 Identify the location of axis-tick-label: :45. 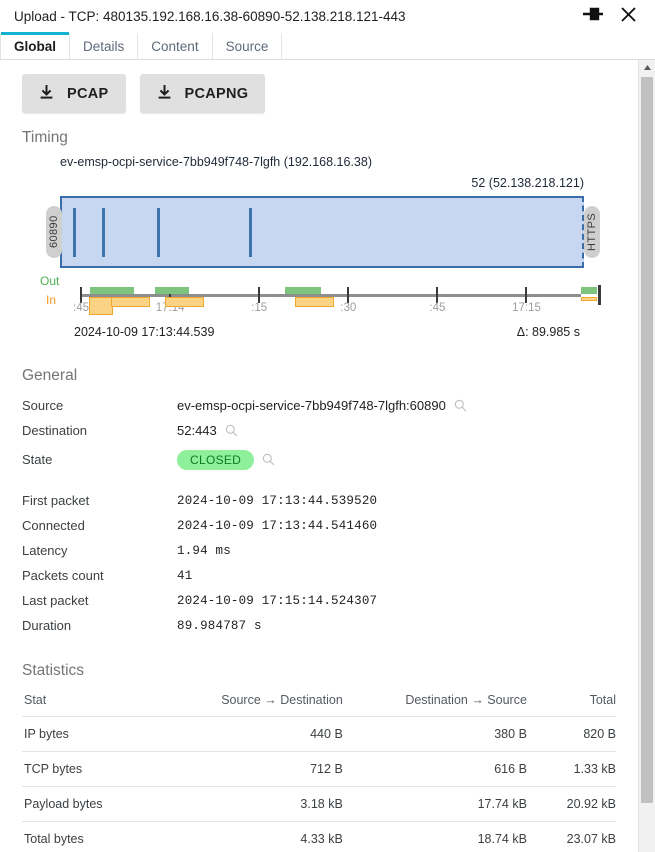
(81, 308).